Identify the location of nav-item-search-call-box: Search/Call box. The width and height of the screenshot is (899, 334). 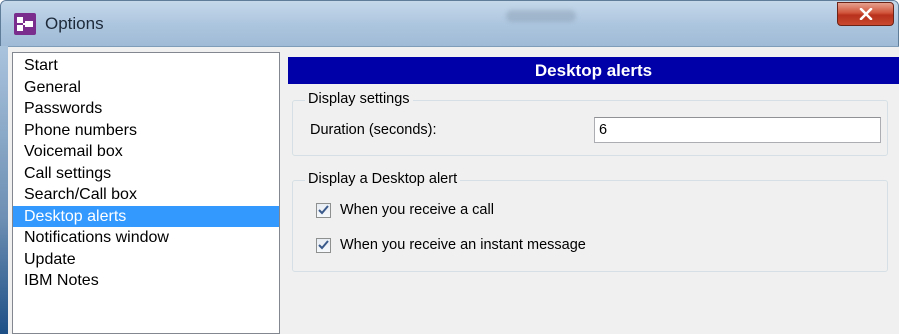
(146, 195).